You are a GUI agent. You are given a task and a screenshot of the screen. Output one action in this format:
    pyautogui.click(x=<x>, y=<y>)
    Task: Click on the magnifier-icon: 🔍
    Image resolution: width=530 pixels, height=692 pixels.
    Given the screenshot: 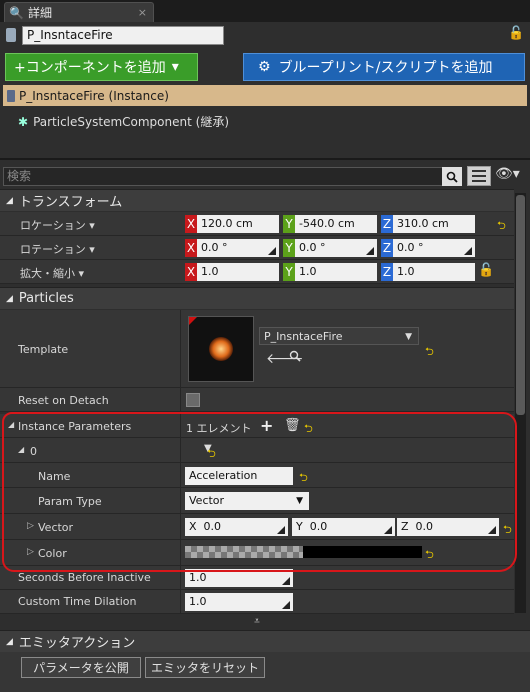 What is the action you would take?
    pyautogui.click(x=16, y=12)
    